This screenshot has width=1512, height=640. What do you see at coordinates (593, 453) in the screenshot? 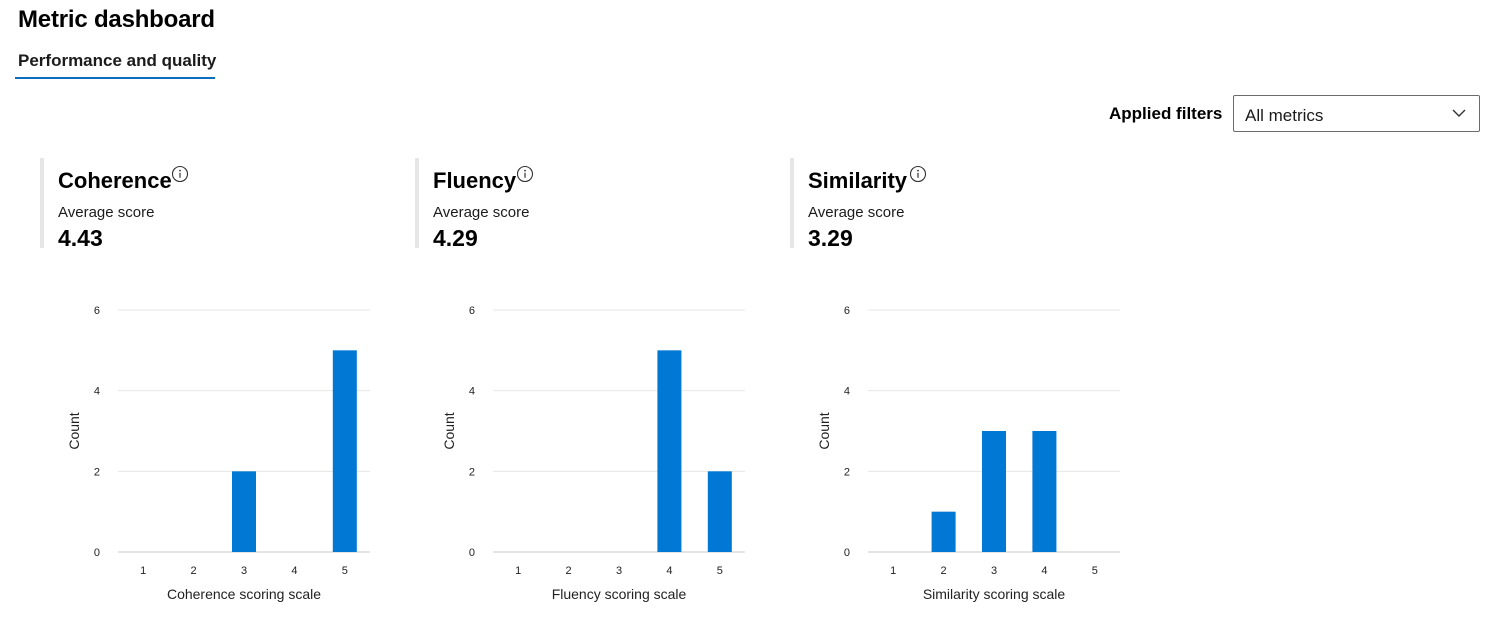
I see `fluency-histogram: 0 2 4 6 1 2 3 4 5 Fluency scoring scale Count` at bounding box center [593, 453].